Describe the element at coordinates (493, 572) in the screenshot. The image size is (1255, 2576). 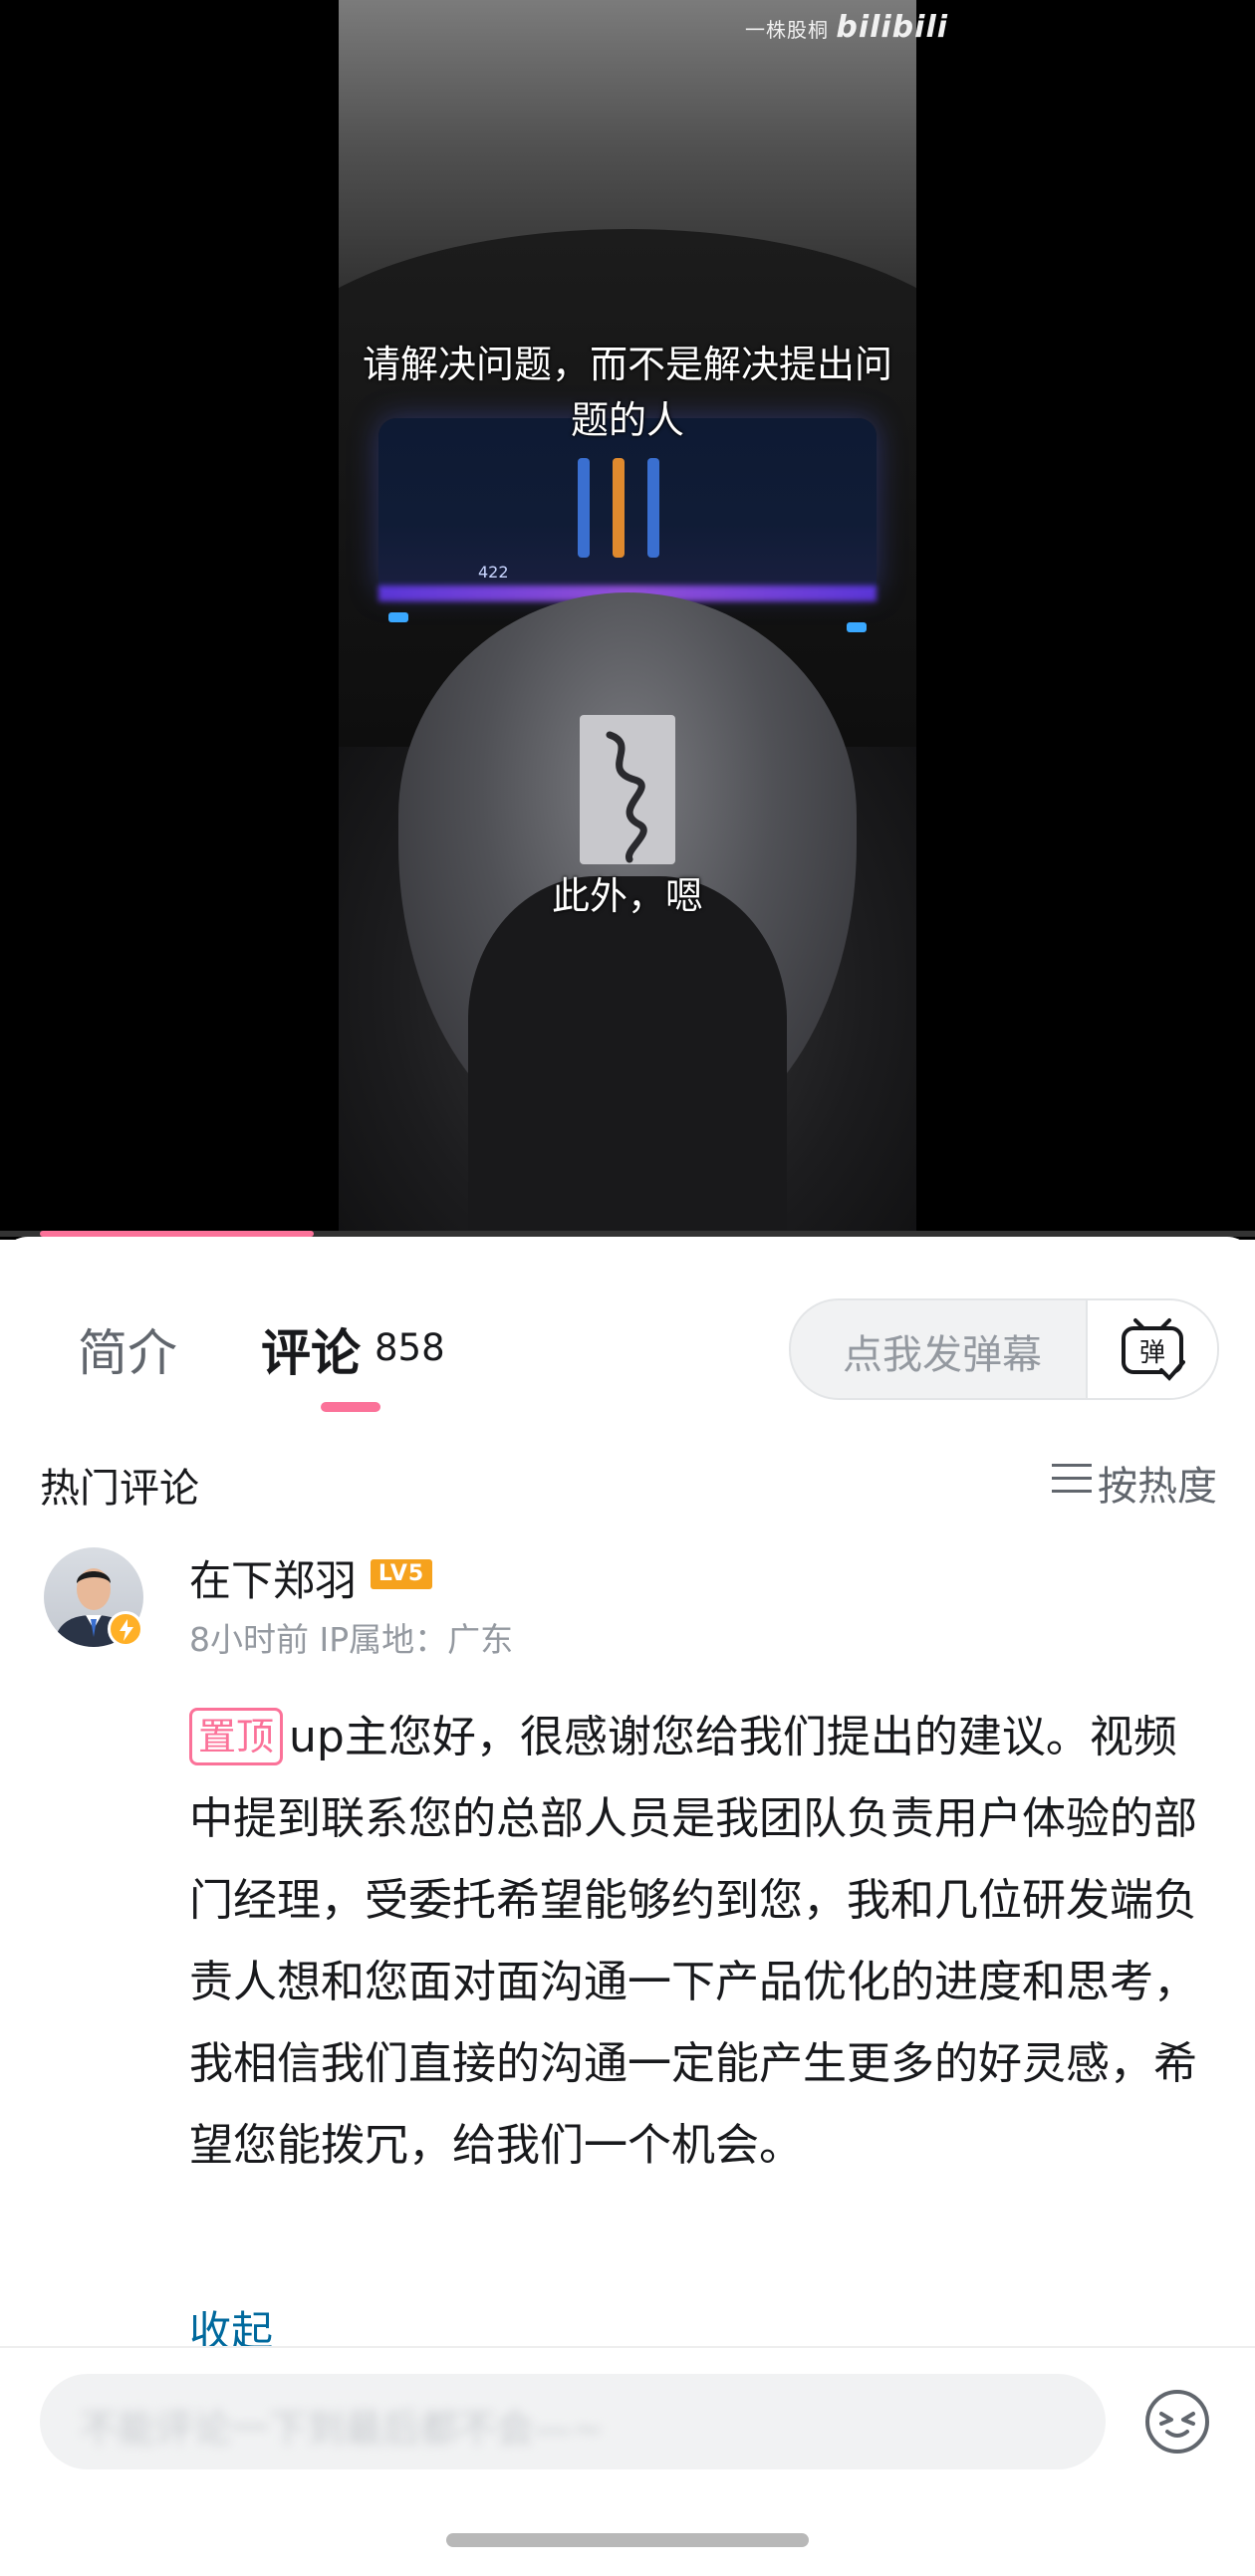
I see `video-dash-speed: 422` at that location.